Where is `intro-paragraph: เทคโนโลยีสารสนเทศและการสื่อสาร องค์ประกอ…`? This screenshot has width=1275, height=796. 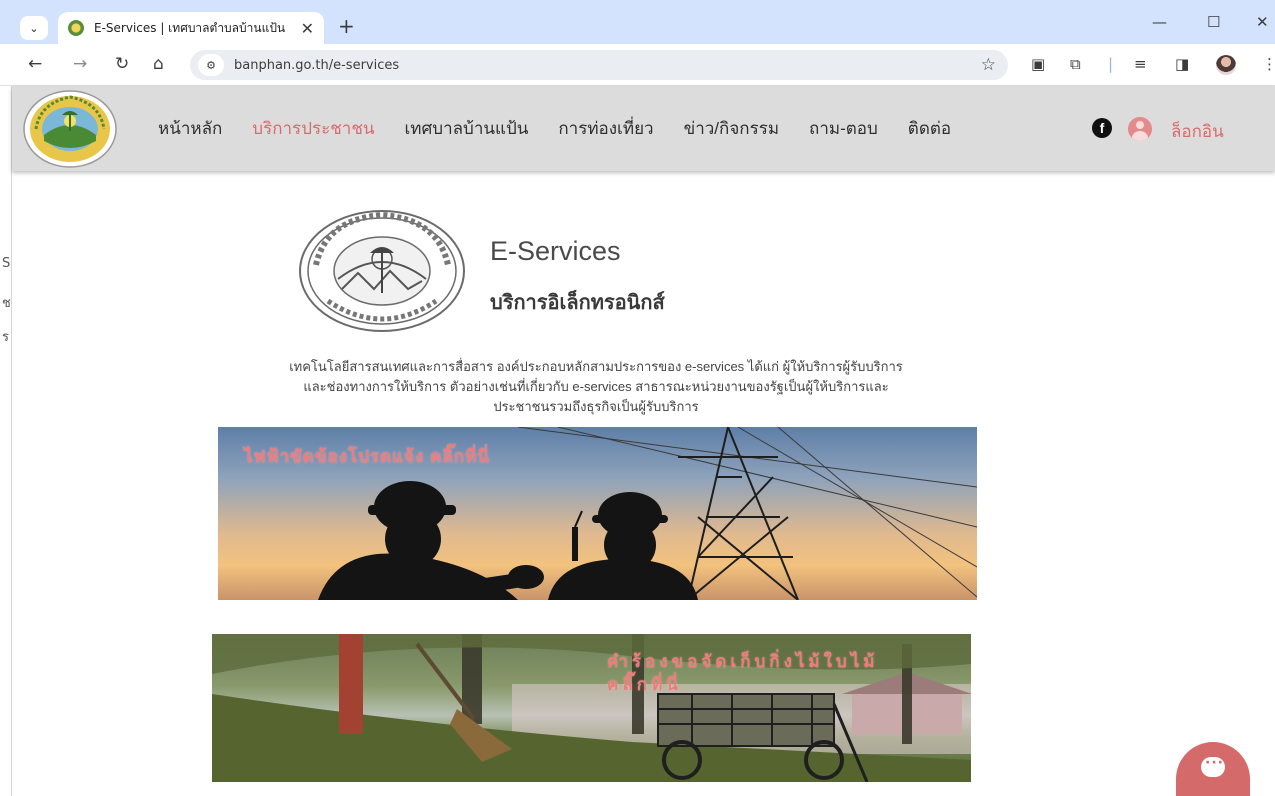
intro-paragraph: เทคโนโลยีสารสนเทศและการสื่อสาร องค์ประกอ… is located at coordinates (596, 387).